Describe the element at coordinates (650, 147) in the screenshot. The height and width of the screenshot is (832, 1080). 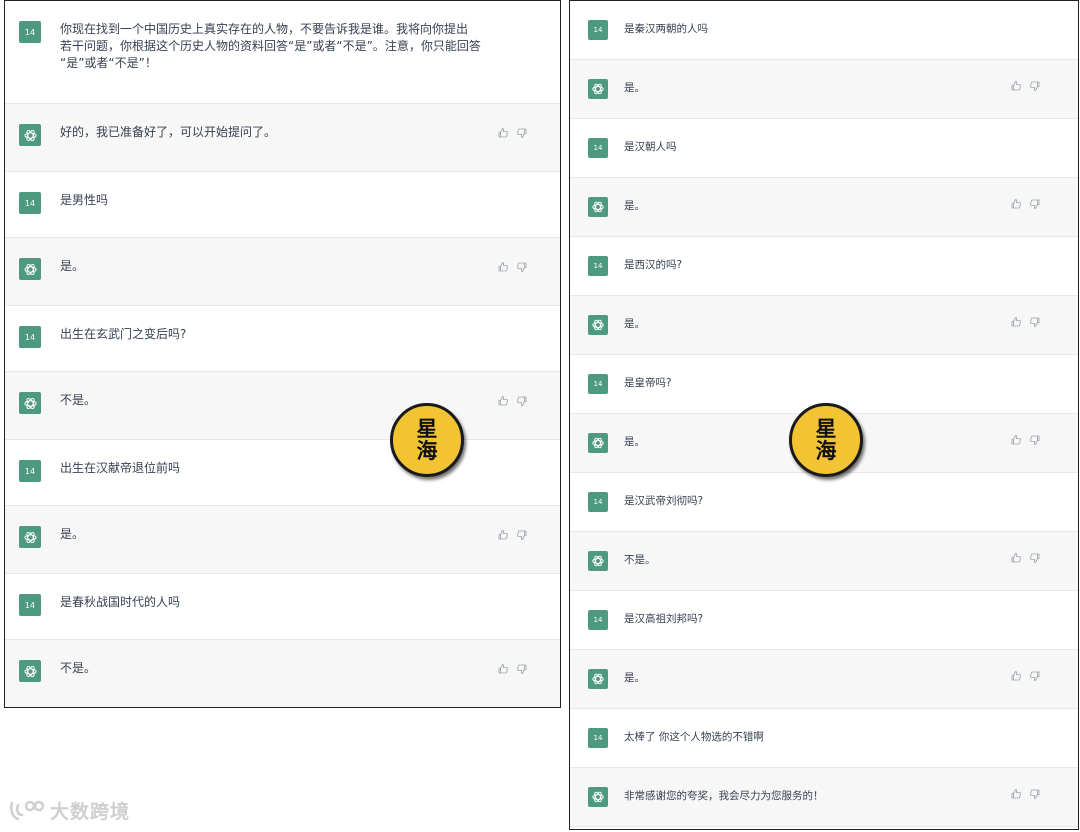
I see `user-message-text: 是汉朝人吗` at that location.